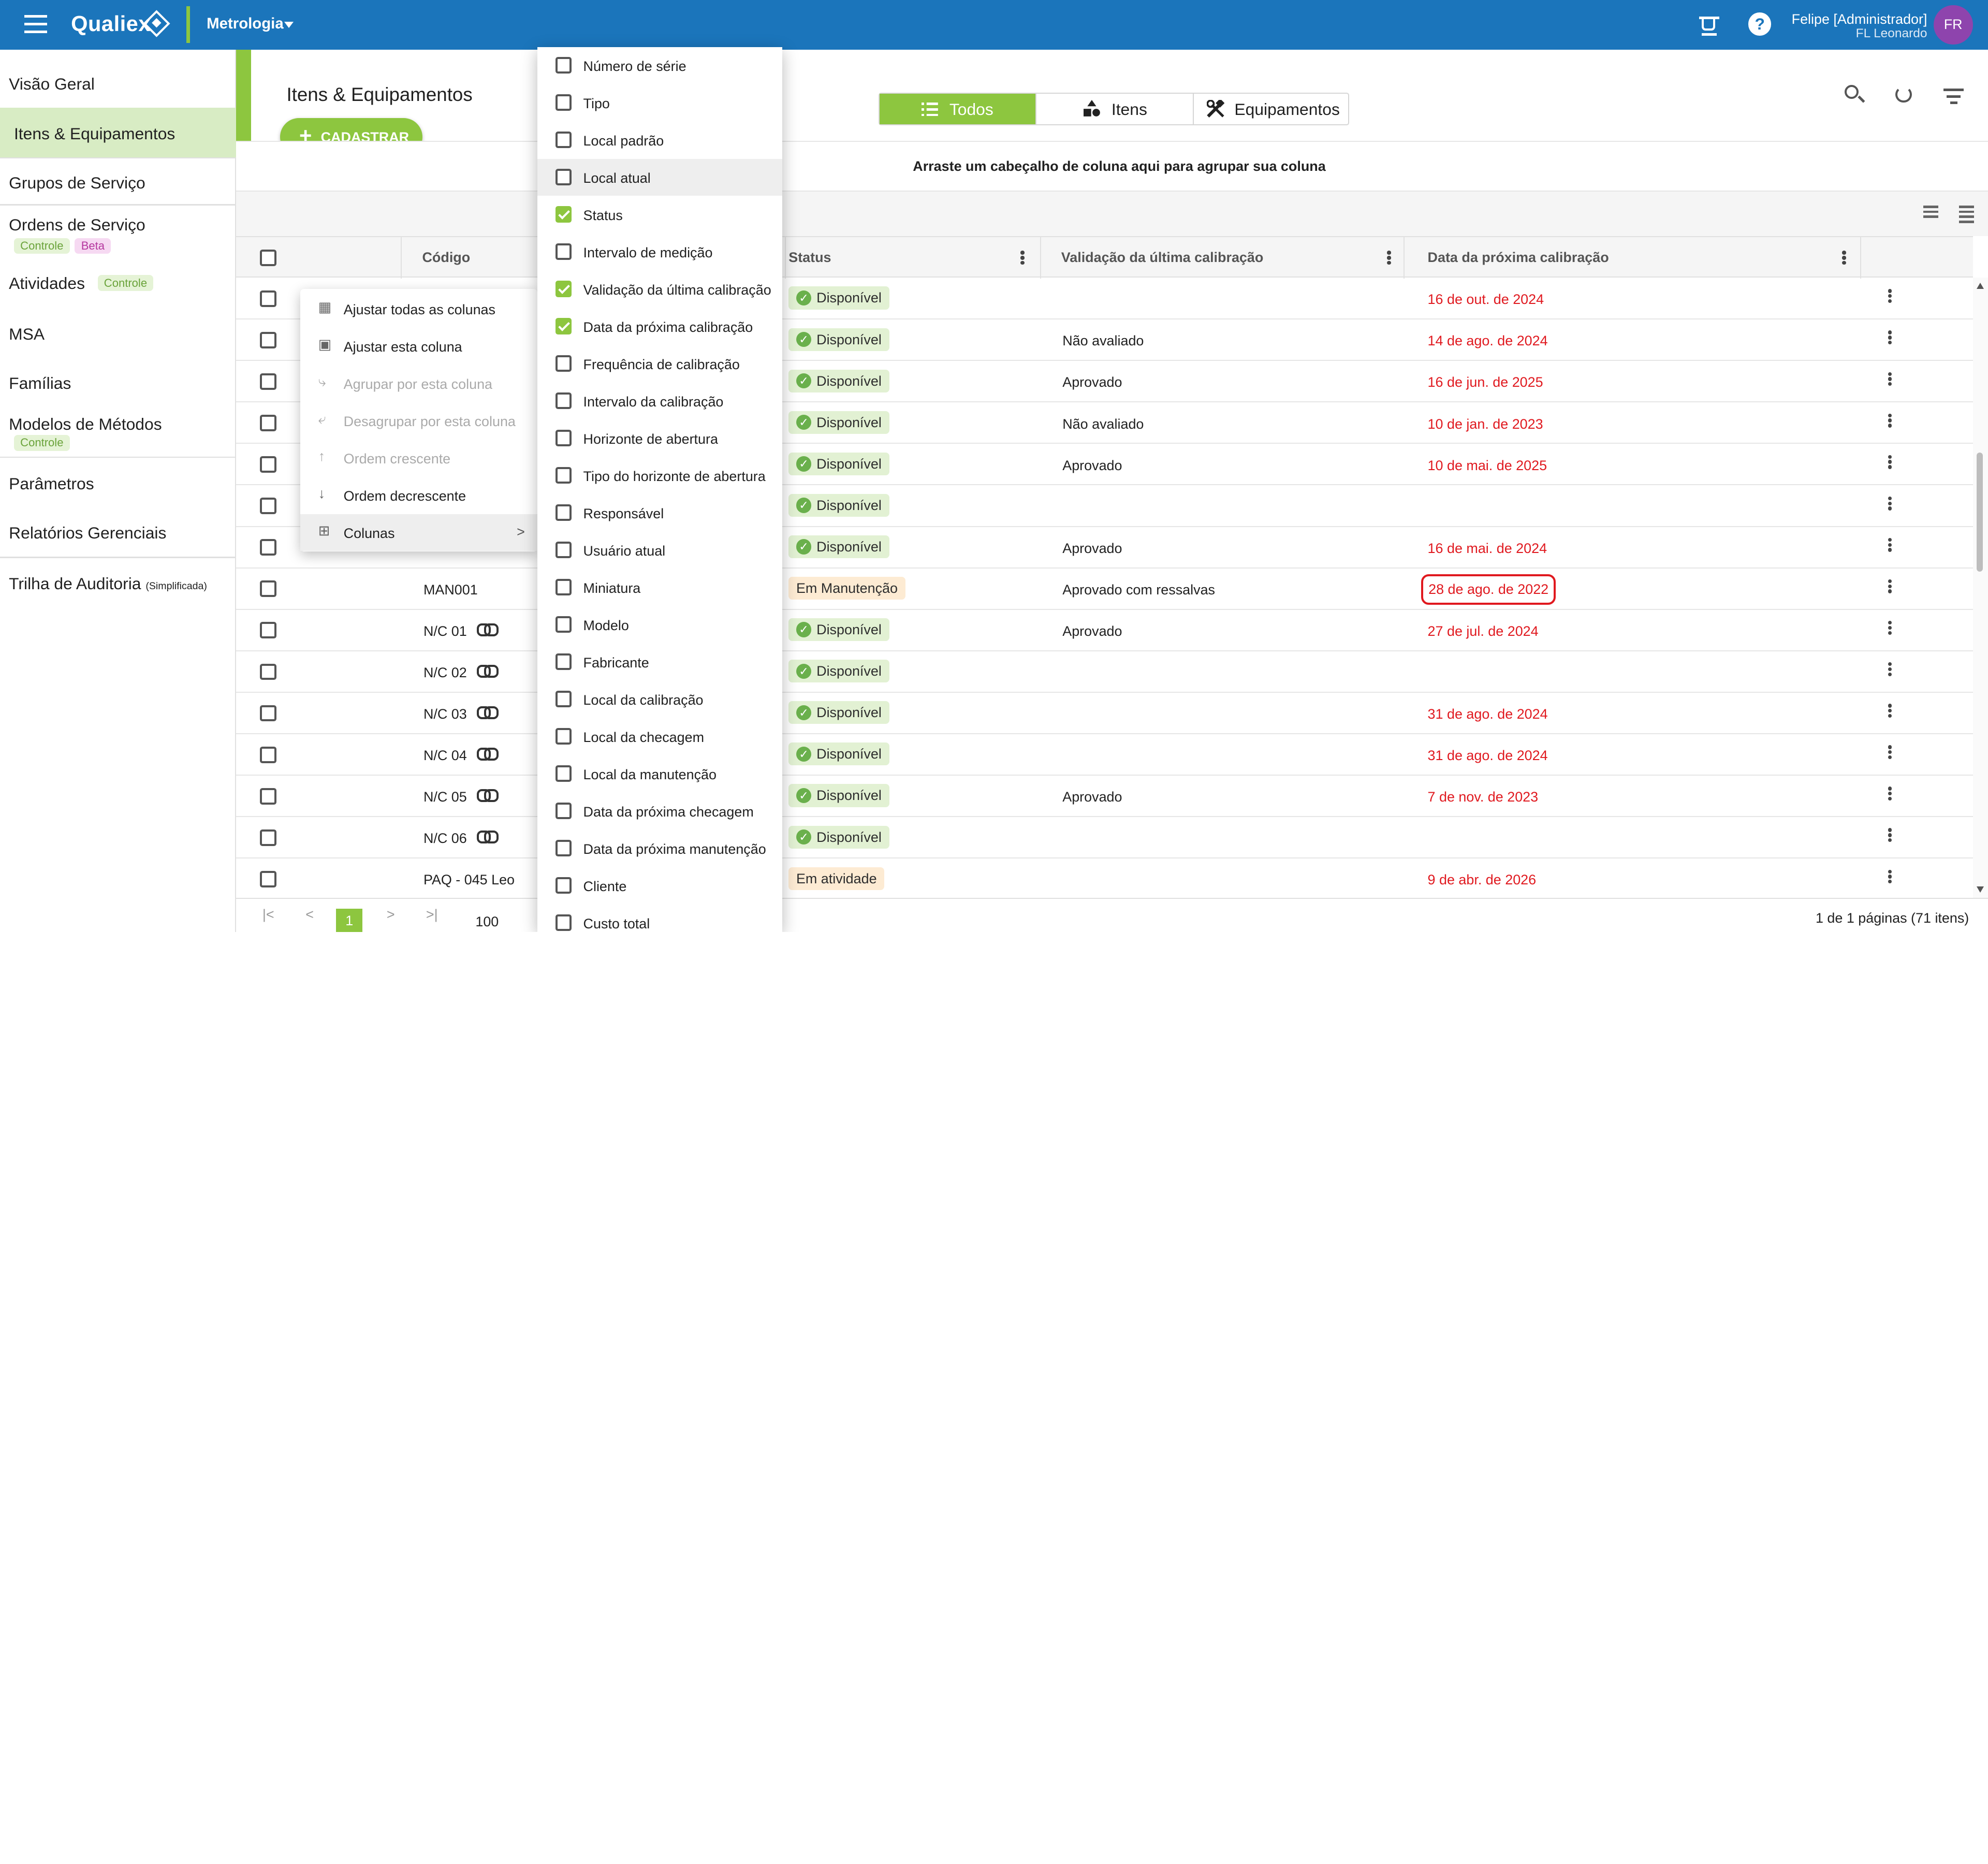 The height and width of the screenshot is (1864, 1988). I want to click on column-toggle-item: Fabricante, so click(659, 662).